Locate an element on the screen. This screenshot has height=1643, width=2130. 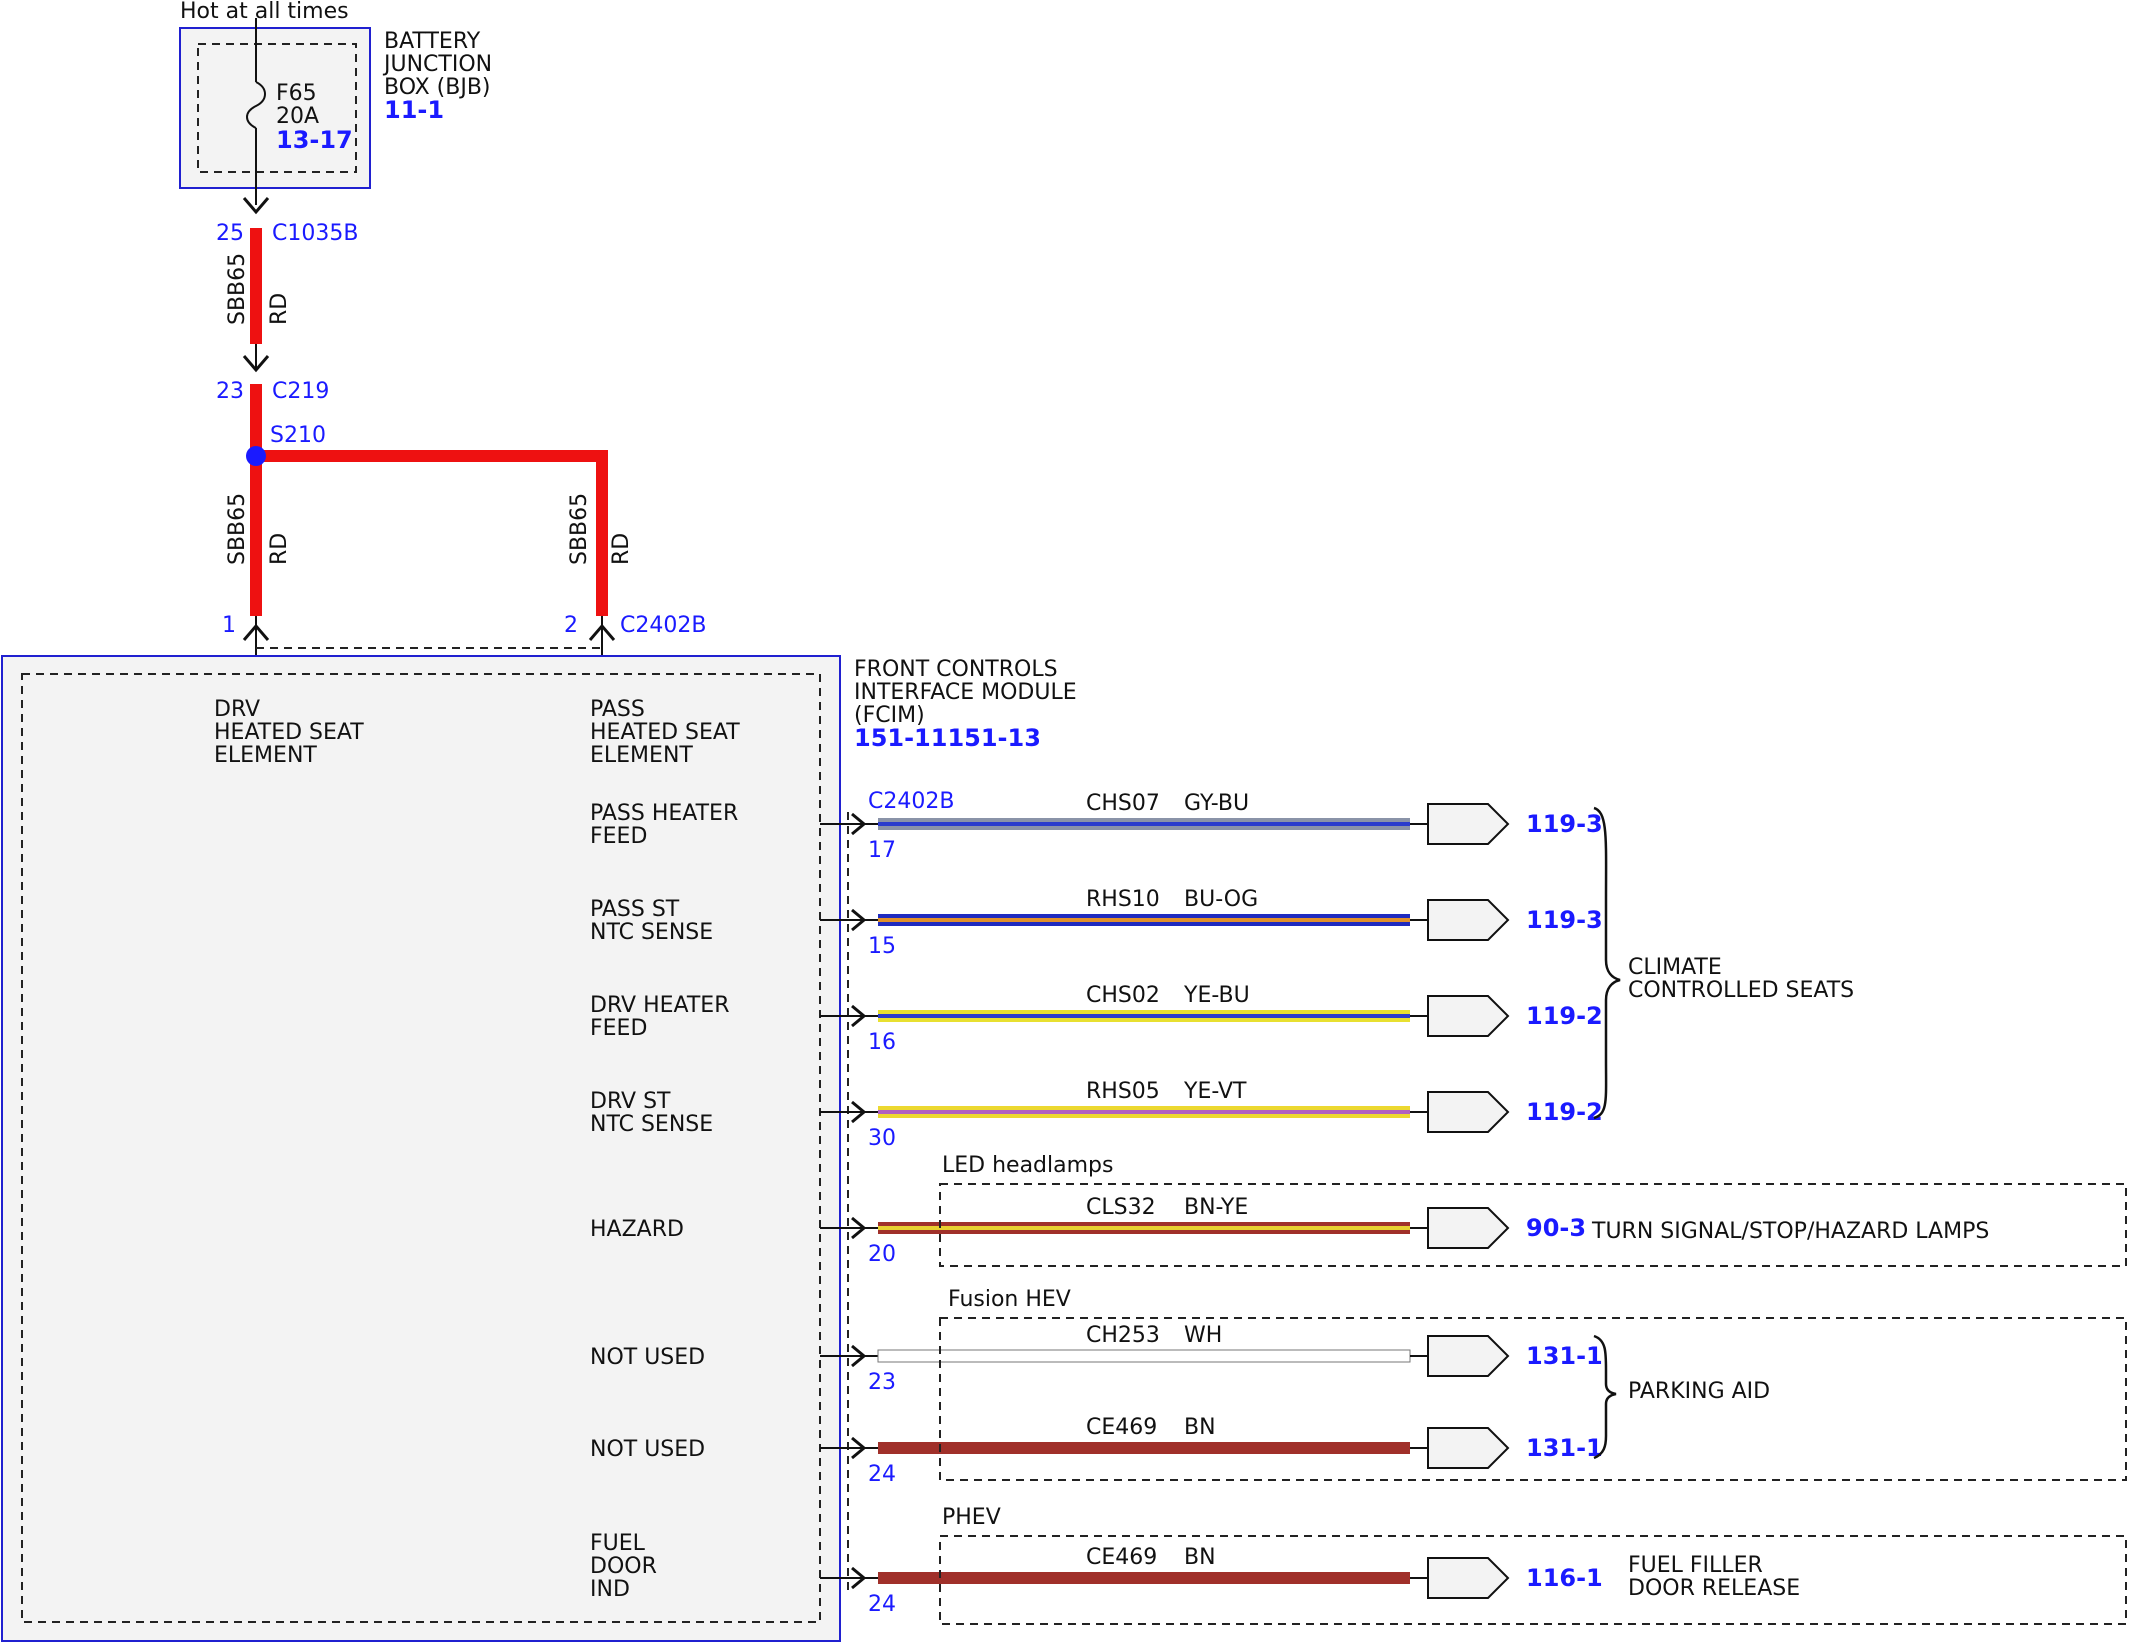
splice-branch-wire is located at coordinates (432, 456).